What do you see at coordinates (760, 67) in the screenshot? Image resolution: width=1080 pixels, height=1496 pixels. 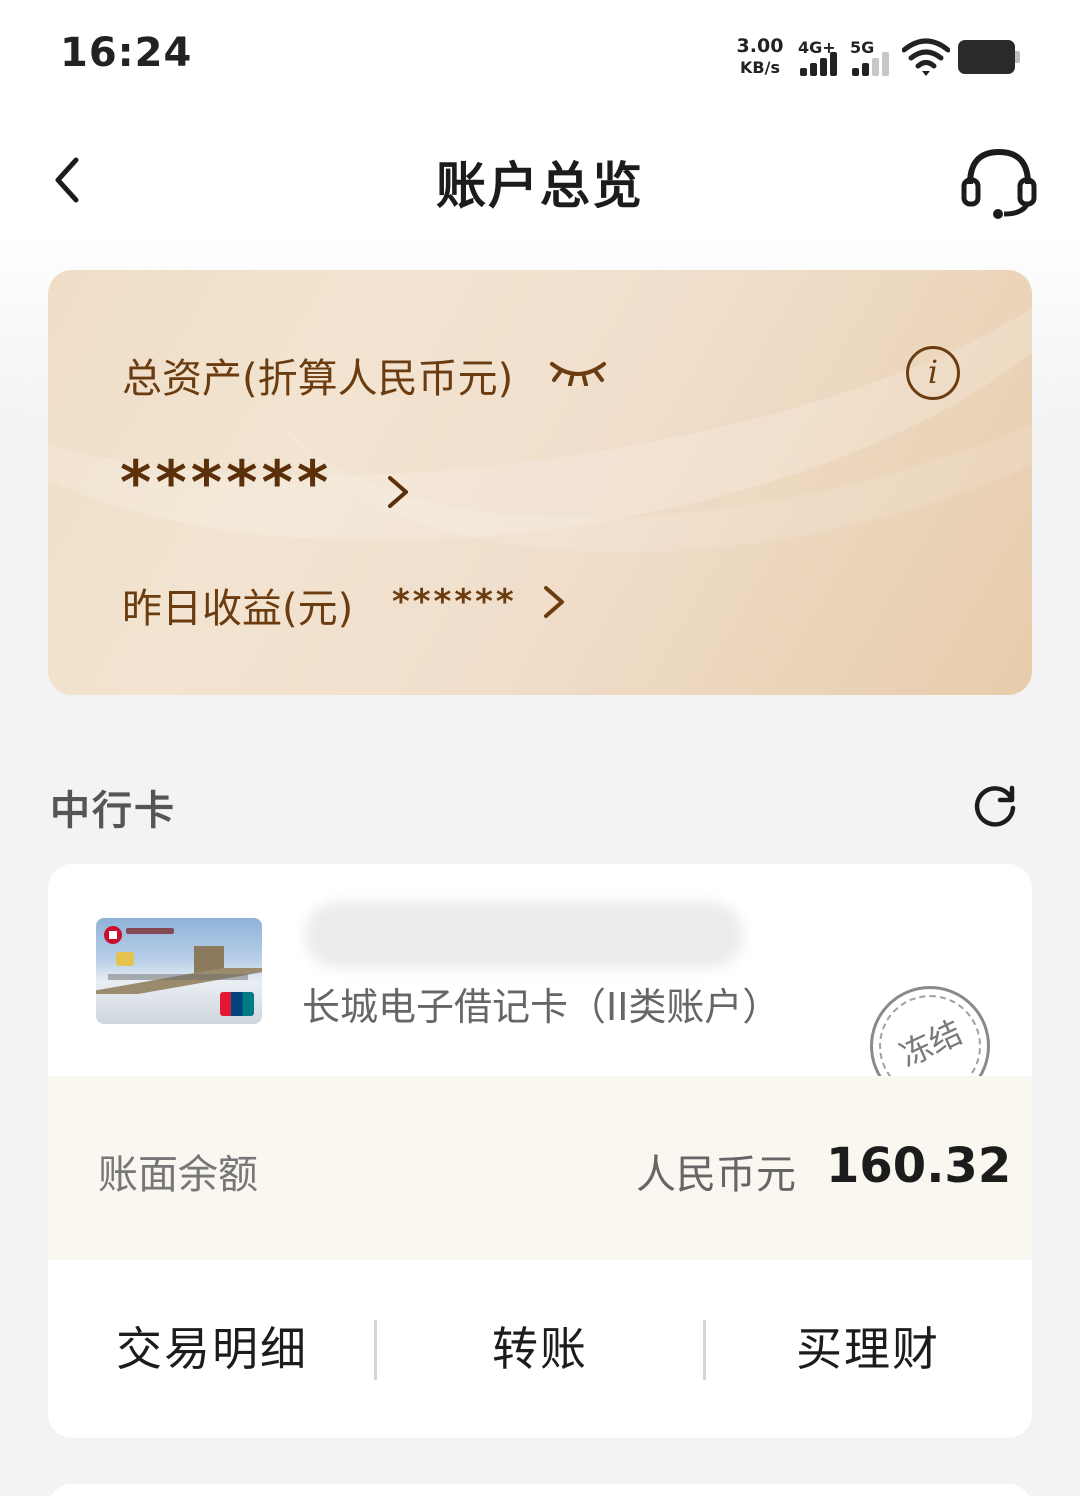 I see `network-speed-unit: KB/s` at bounding box center [760, 67].